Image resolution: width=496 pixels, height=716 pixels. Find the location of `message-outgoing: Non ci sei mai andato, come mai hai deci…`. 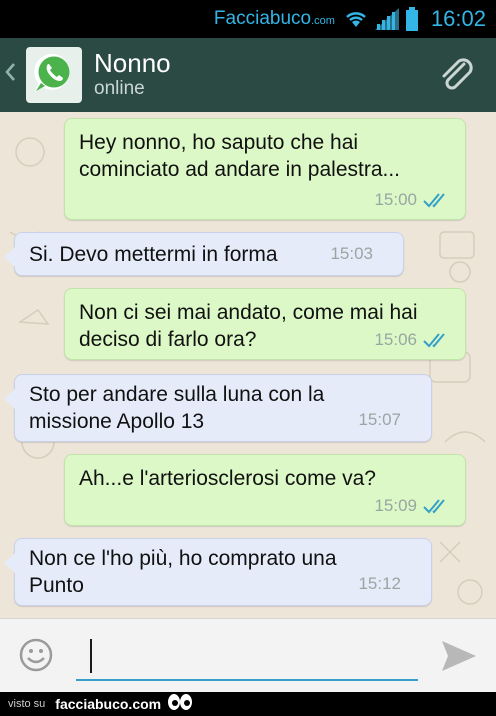

message-outgoing: Non ci sei mai andato, come mai hai deci… is located at coordinates (265, 324).